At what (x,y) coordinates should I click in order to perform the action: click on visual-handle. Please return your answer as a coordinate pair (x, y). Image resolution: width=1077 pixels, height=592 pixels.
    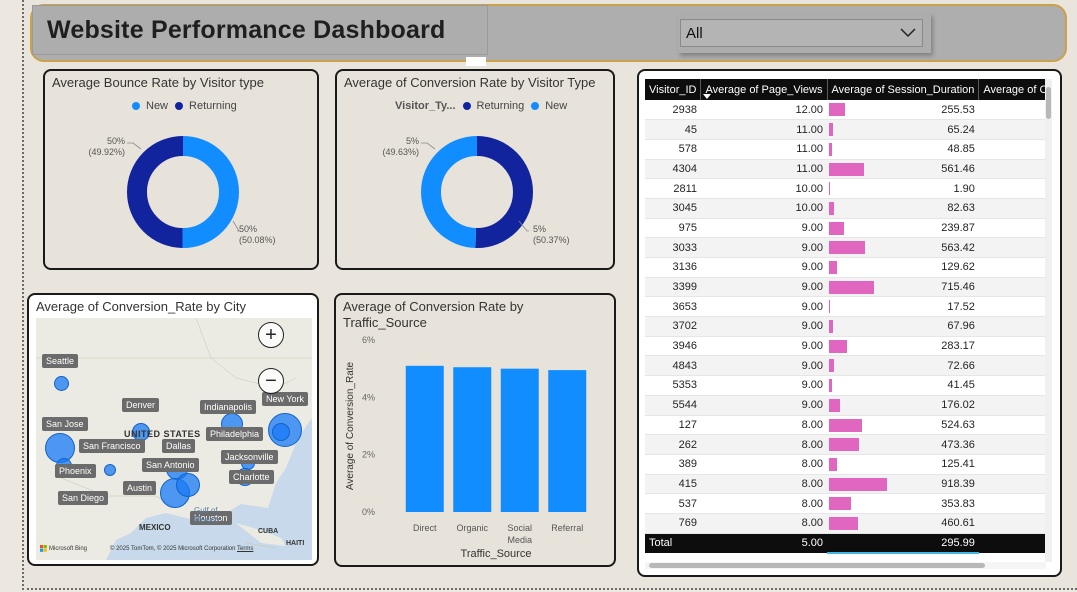
    Looking at the image, I should click on (476, 61).